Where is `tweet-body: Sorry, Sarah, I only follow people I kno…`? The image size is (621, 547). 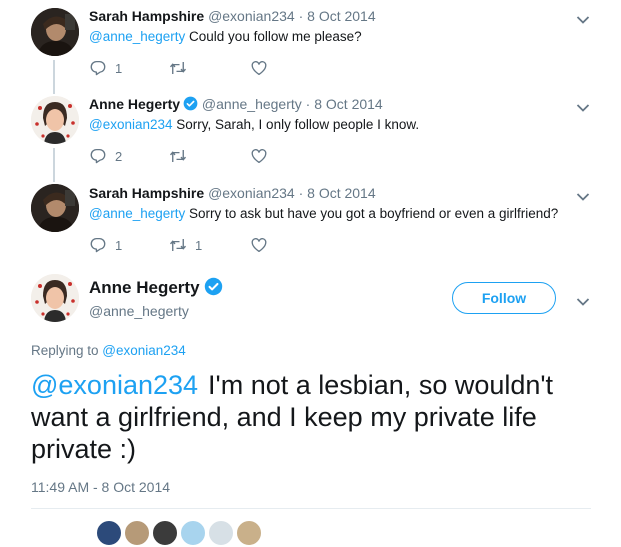
tweet-body: Sorry, Sarah, I only follow people I kno… is located at coordinates (296, 124).